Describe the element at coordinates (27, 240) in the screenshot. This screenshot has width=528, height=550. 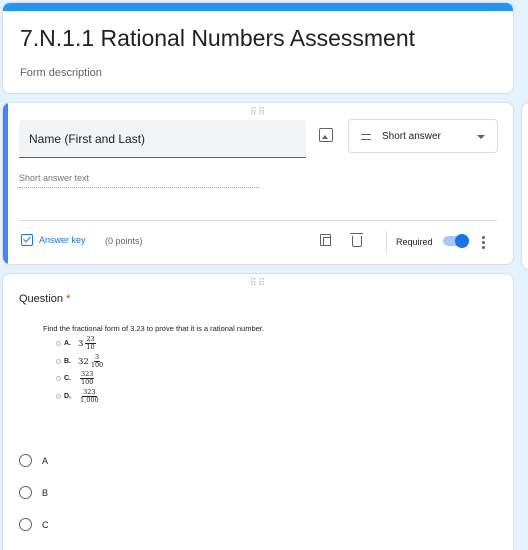
I see `checkbox-icon` at that location.